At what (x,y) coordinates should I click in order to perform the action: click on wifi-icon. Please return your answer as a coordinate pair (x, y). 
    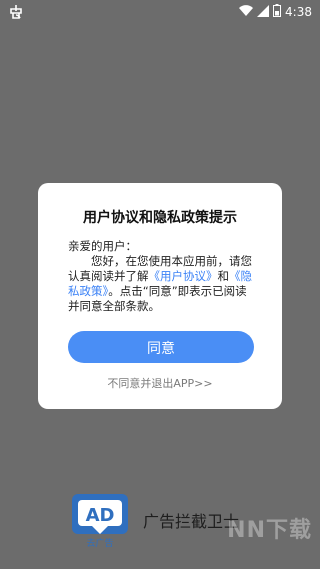
    Looking at the image, I should click on (246, 12).